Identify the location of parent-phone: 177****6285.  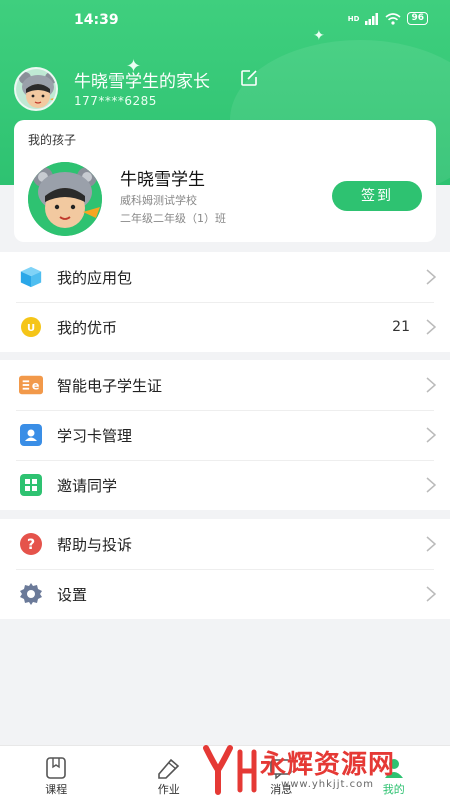
(115, 101).